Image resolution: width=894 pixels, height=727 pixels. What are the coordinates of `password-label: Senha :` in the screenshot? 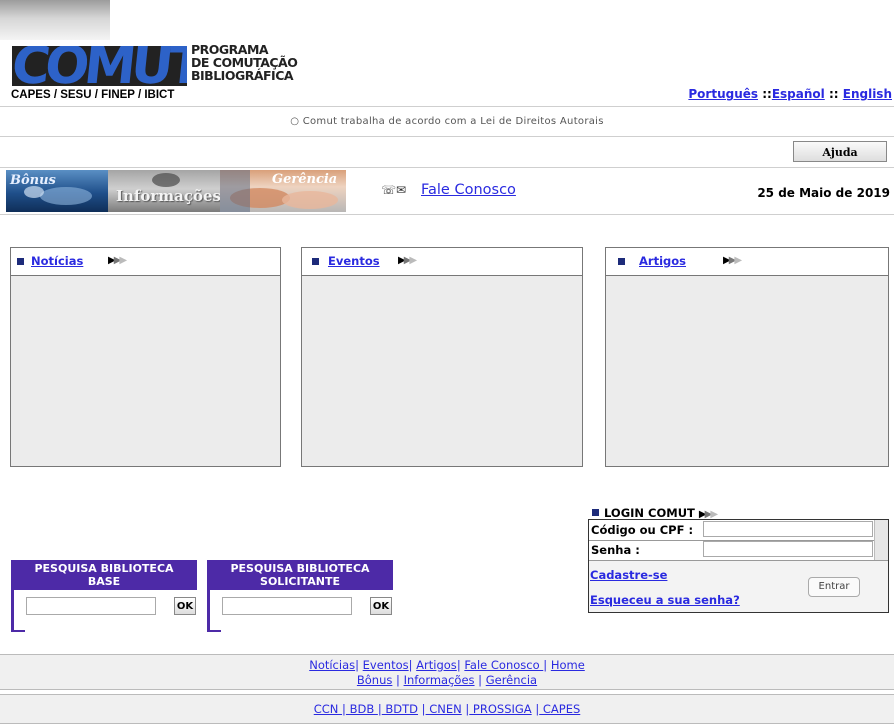 It's located at (615, 550).